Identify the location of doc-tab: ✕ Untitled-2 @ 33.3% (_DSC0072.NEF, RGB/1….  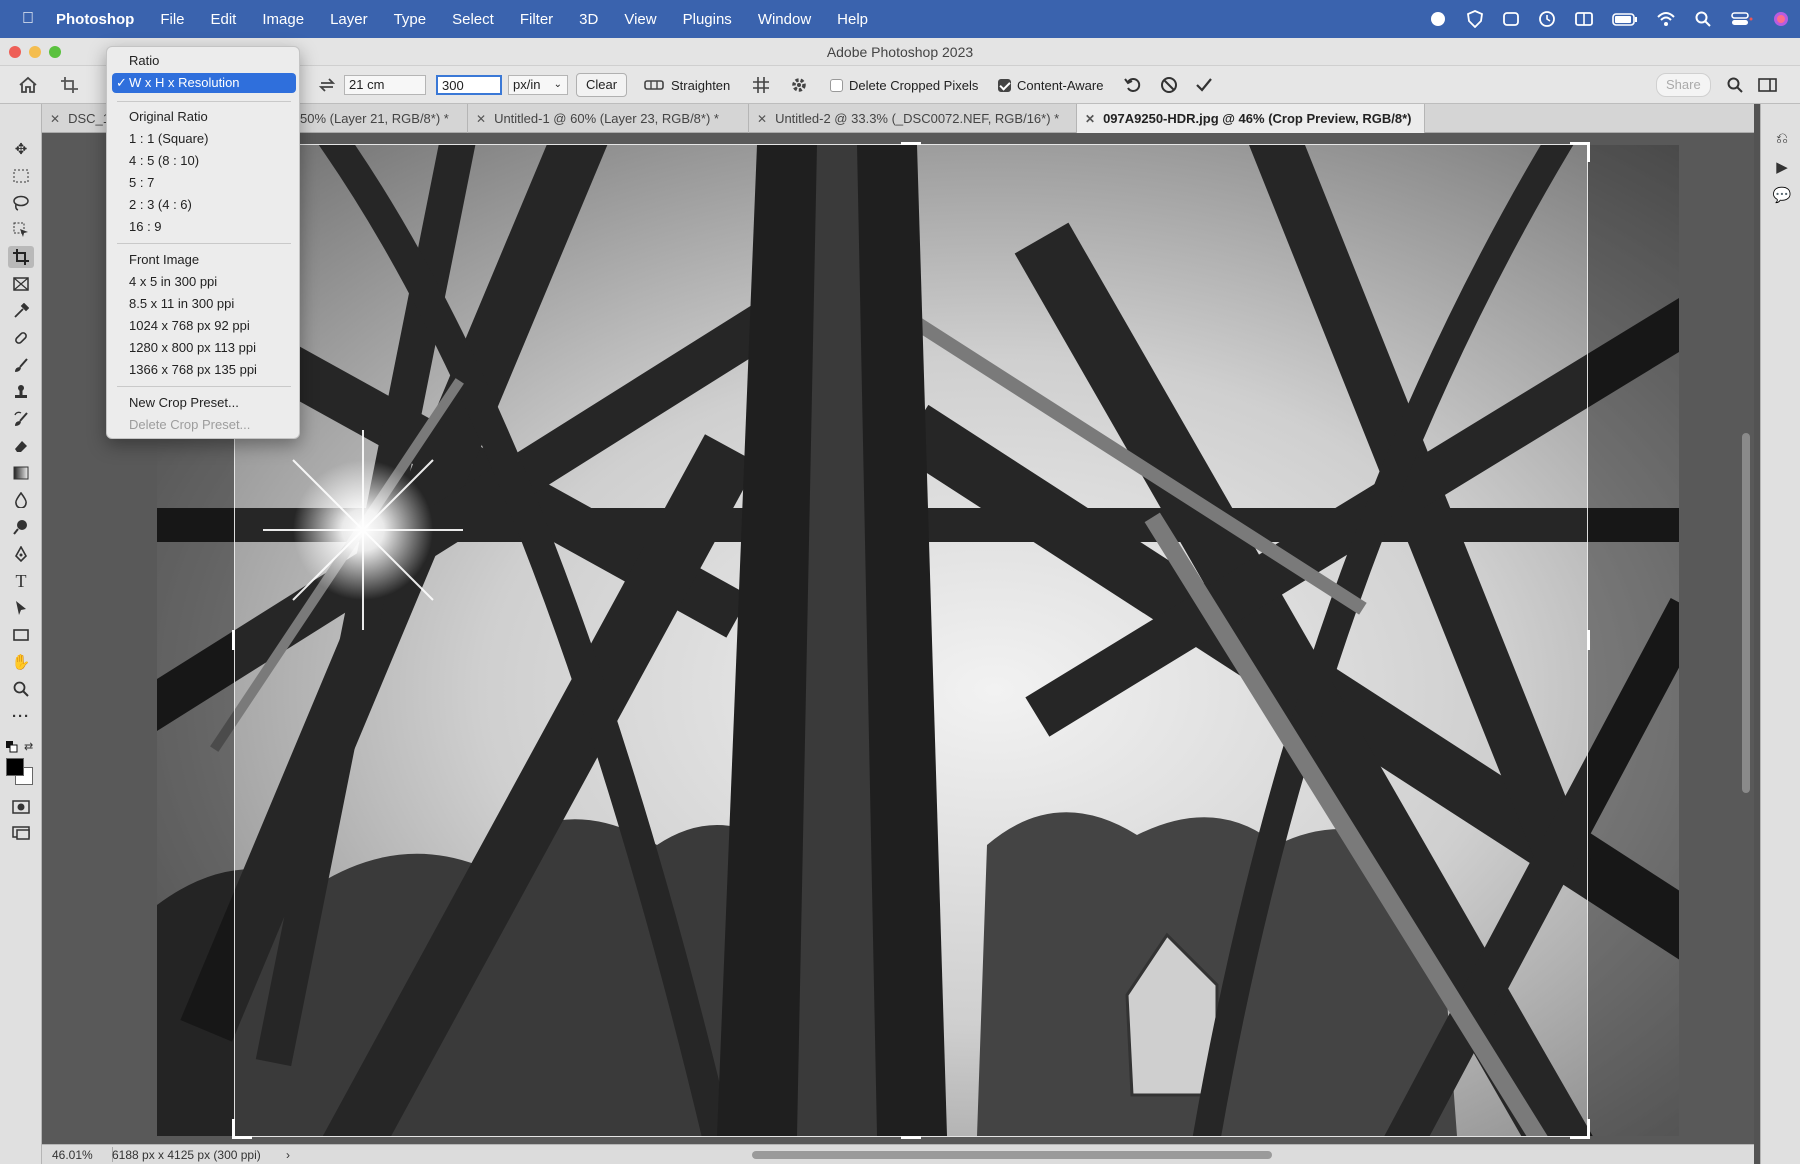
(913, 118).